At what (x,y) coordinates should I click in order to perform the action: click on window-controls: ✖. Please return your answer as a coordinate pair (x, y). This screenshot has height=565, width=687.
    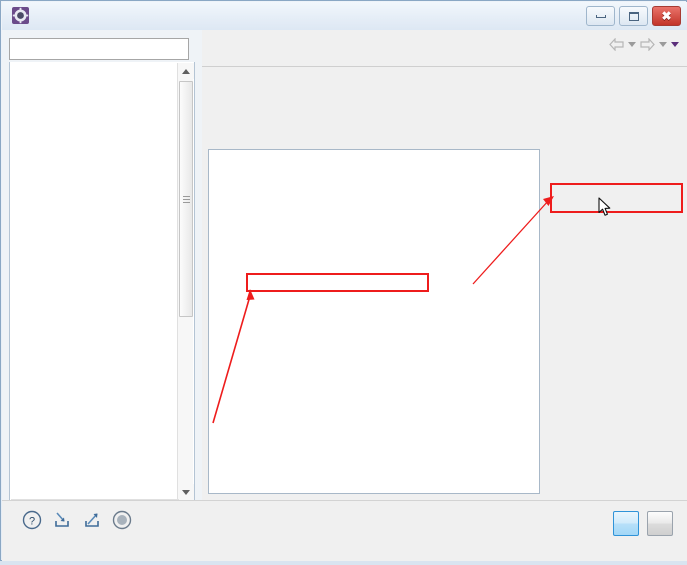
    Looking at the image, I should click on (633, 16).